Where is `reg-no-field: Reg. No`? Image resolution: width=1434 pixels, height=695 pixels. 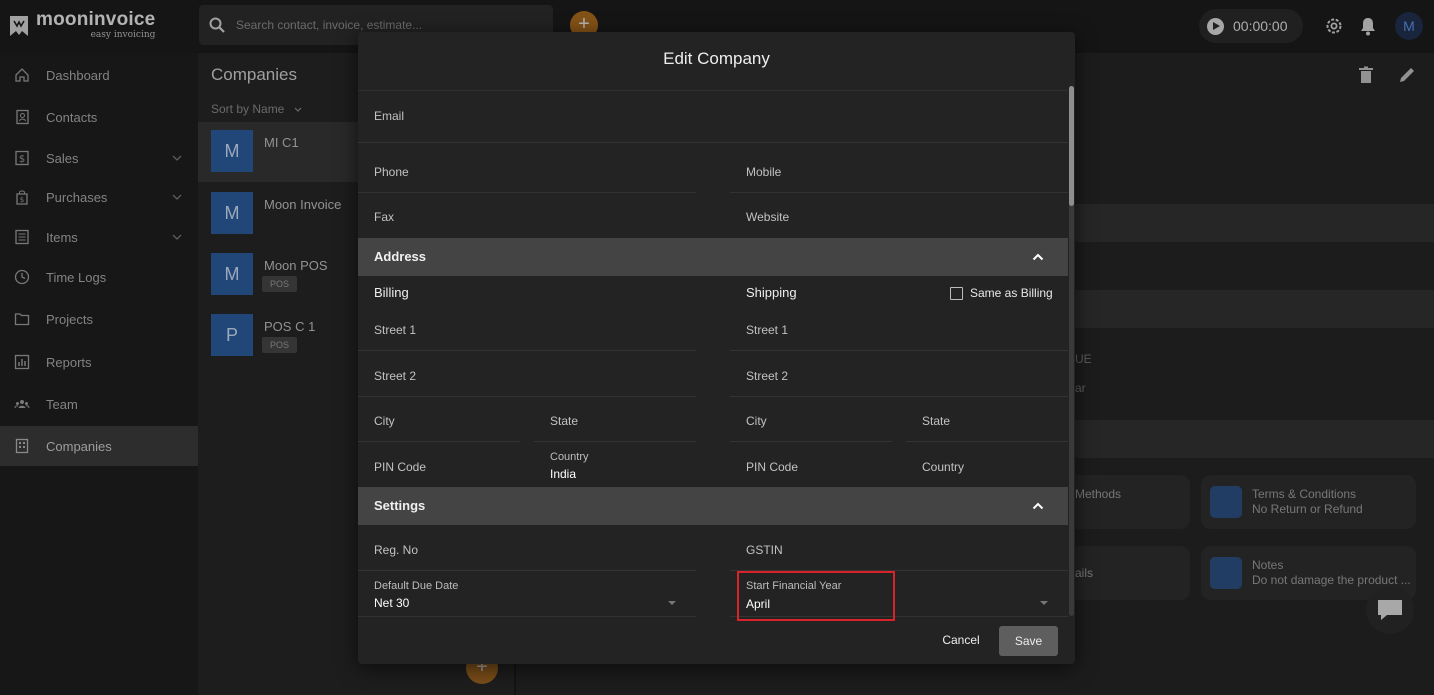 reg-no-field: Reg. No is located at coordinates (396, 550).